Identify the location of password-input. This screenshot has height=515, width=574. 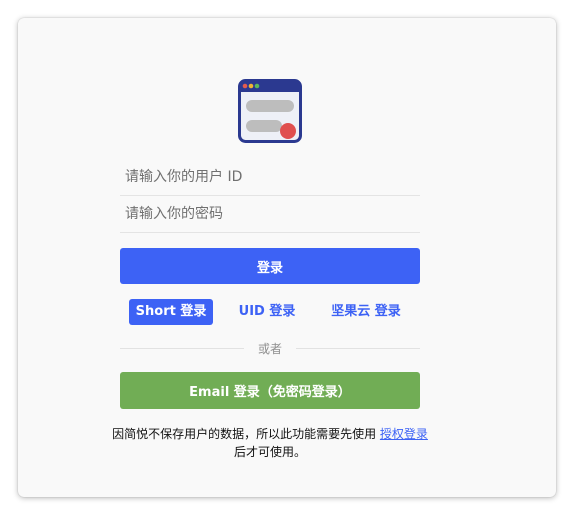
(270, 214).